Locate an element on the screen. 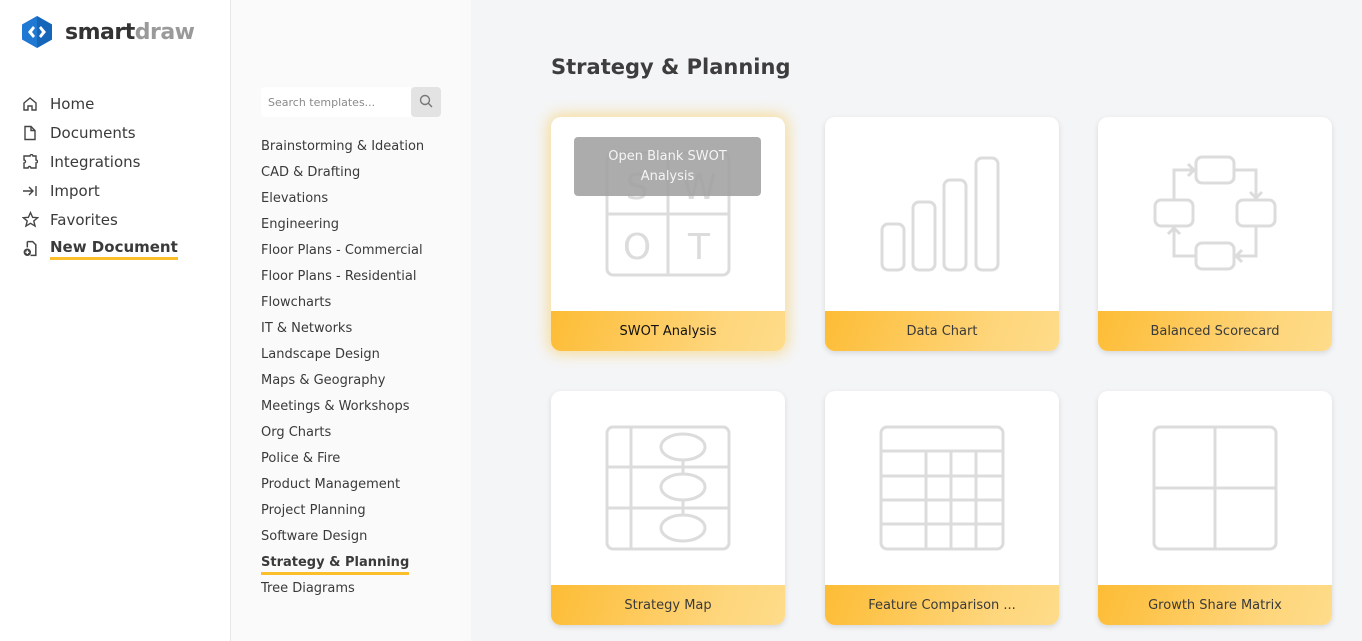 The width and height of the screenshot is (1362, 641). category-label: Software Design is located at coordinates (314, 536).